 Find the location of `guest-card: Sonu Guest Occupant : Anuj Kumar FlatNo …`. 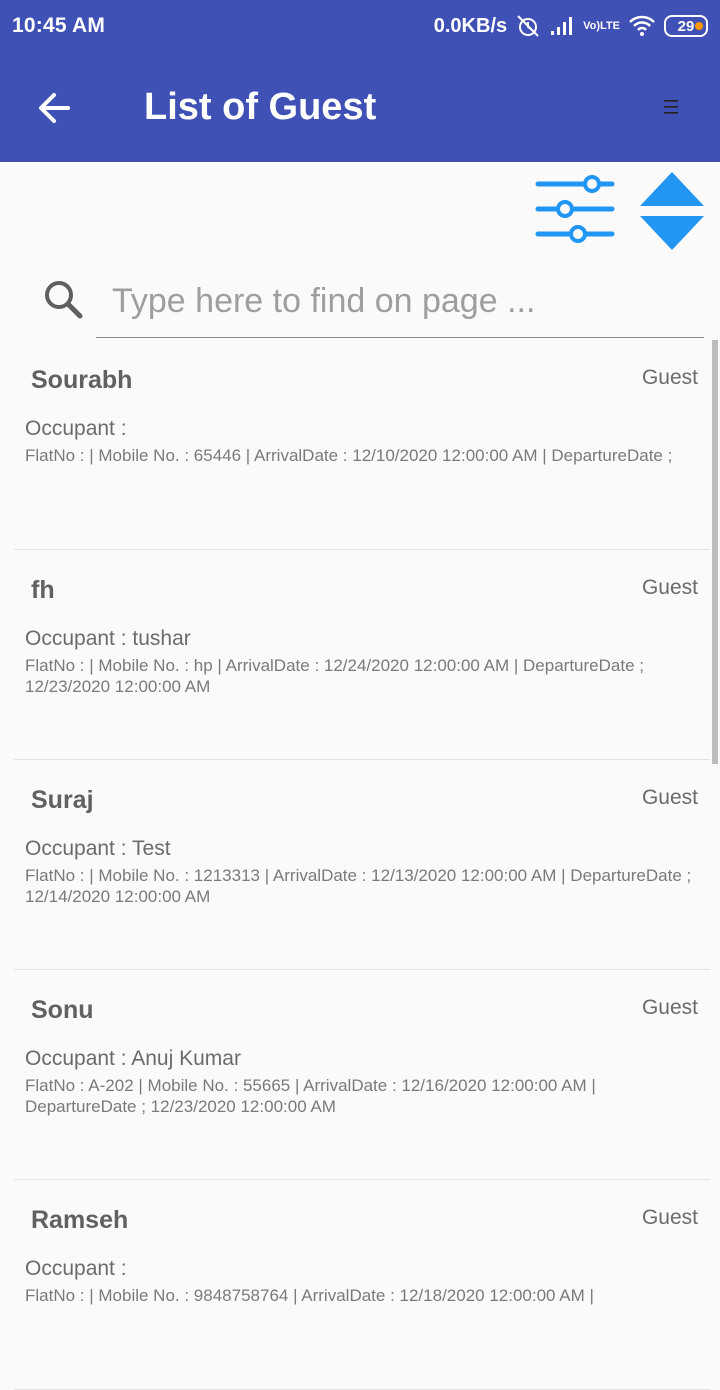

guest-card: Sonu Guest Occupant : Anuj Kumar FlatNo … is located at coordinates (362, 1075).